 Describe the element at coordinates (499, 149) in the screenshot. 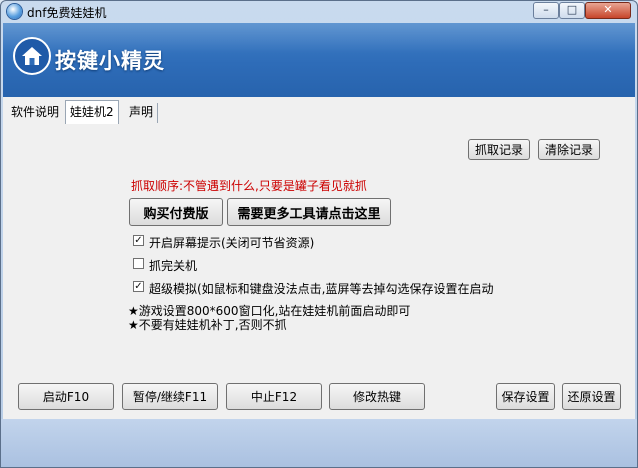

I see `capture-log-button: 抓取记录` at that location.